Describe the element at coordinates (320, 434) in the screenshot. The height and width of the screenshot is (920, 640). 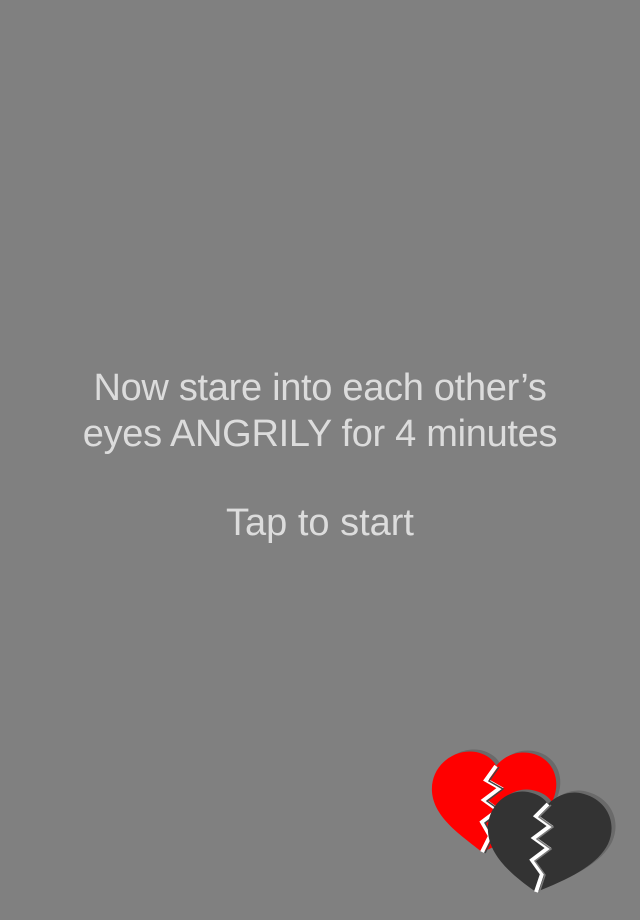
I see `instruction-line-2: eyes ANGRILY for 4 minutes` at that location.